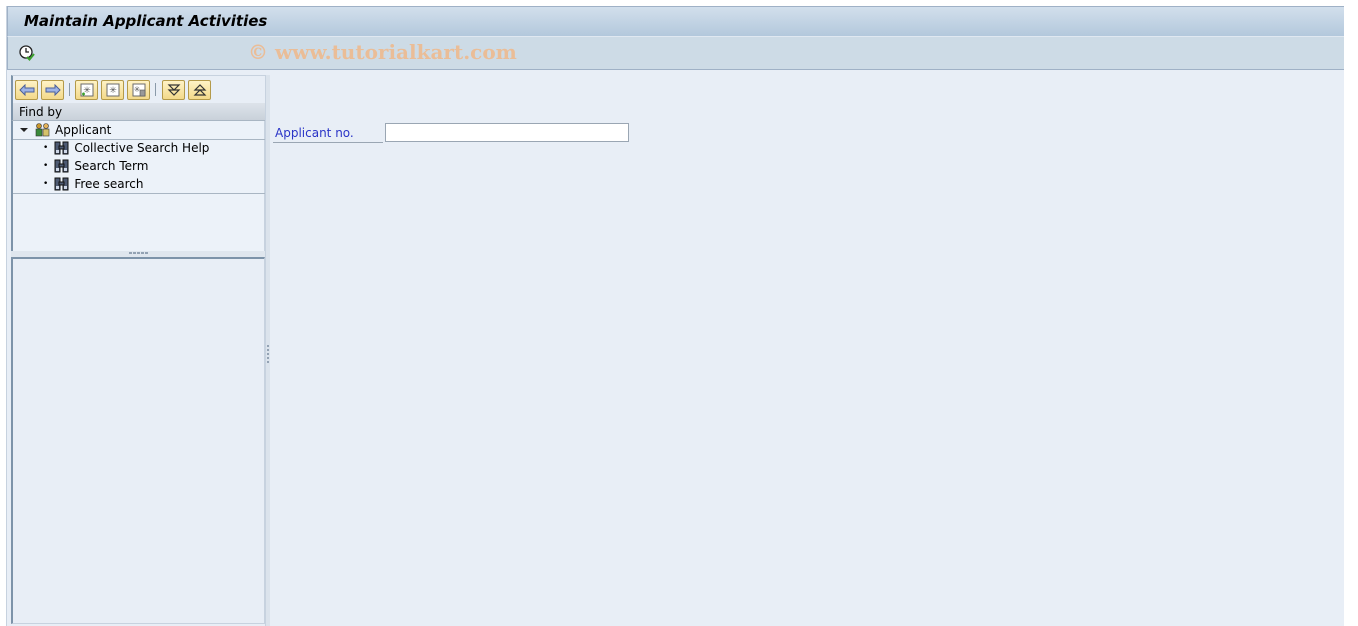 The image size is (1358, 626). I want to click on applicant-no-row: Applicant no., so click(451, 133).